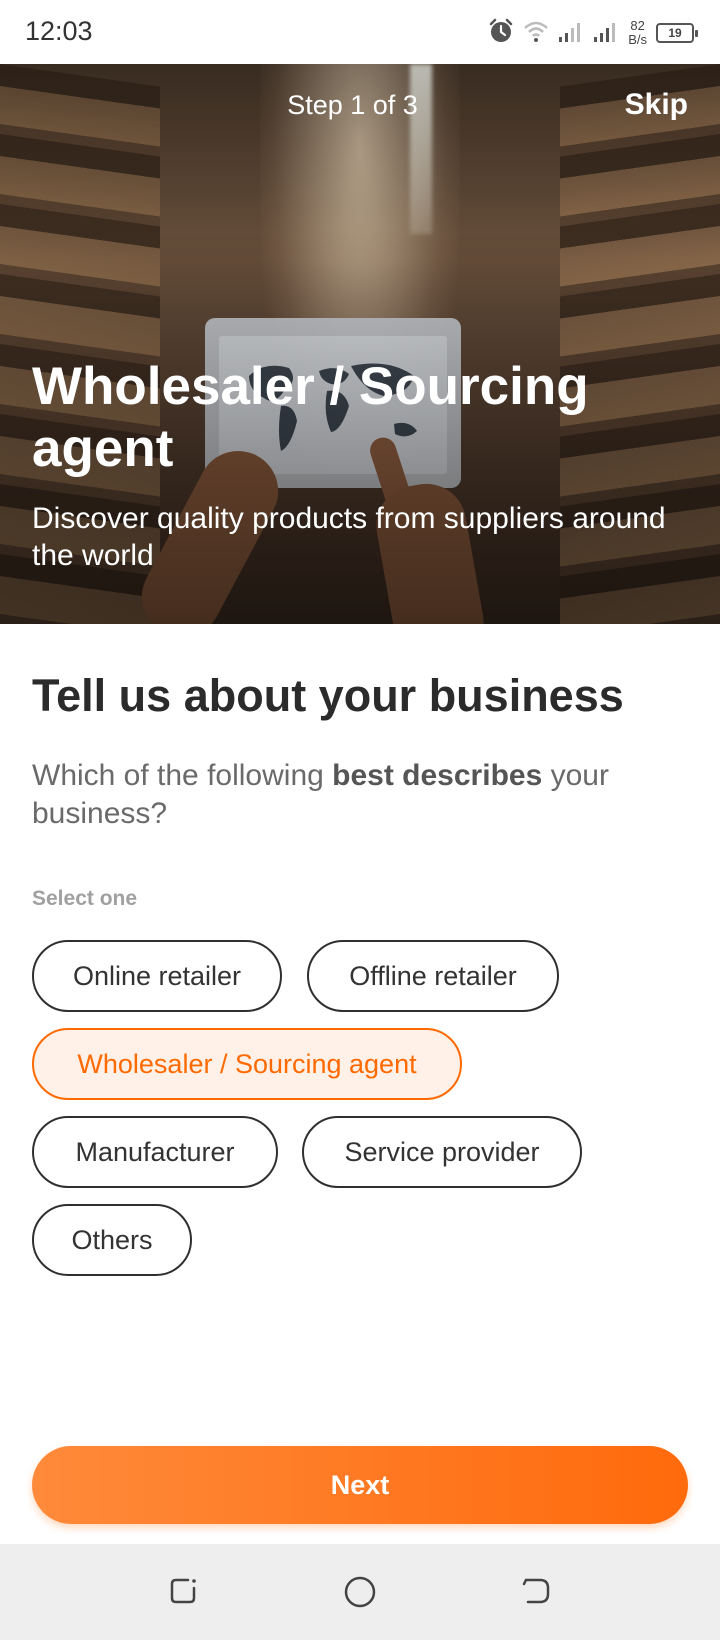  What do you see at coordinates (184, 1592) in the screenshot?
I see `recent-apps-icon` at bounding box center [184, 1592].